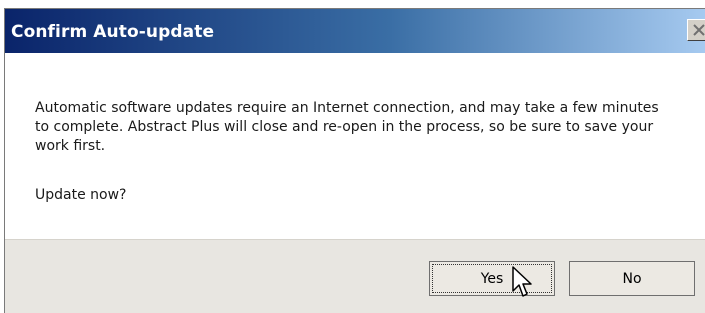  Describe the element at coordinates (81, 195) in the screenshot. I see `dialog-question: Update now?` at that location.